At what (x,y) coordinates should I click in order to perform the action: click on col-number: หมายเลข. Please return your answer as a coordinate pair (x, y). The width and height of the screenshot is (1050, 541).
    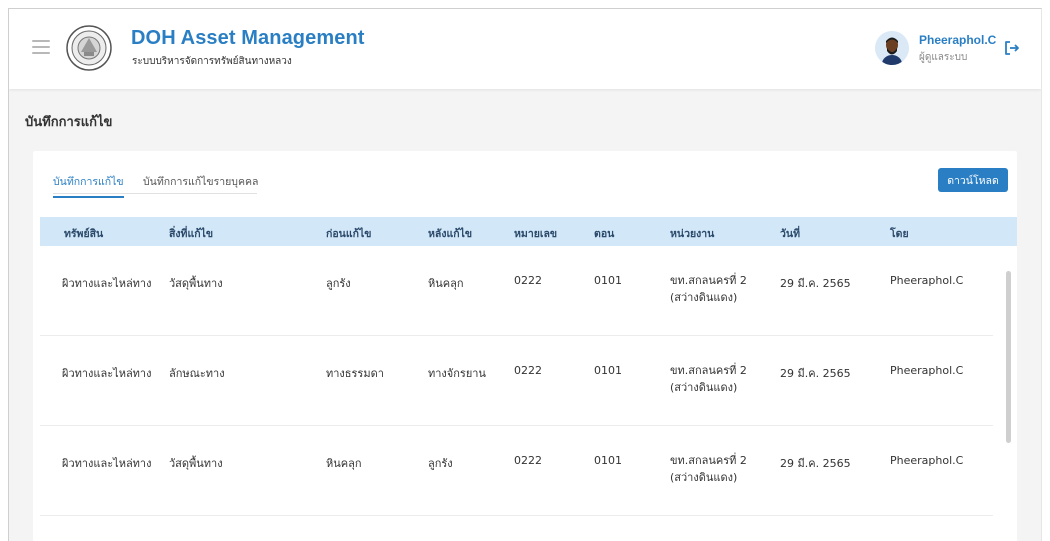
    Looking at the image, I should click on (535, 233).